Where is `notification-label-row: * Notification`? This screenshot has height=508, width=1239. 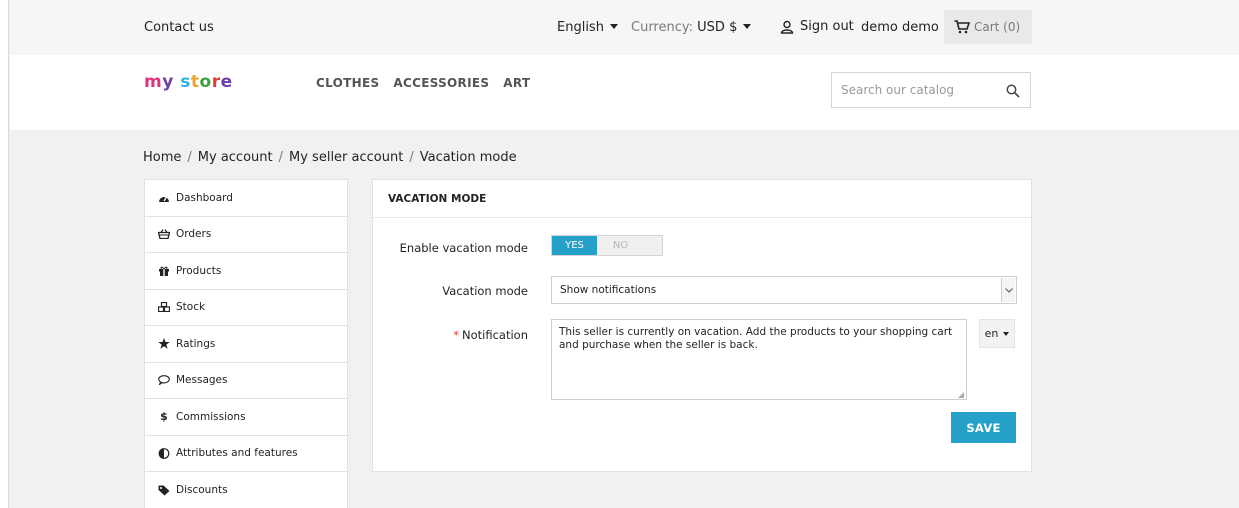
notification-label-row: * Notification is located at coordinates (453, 335).